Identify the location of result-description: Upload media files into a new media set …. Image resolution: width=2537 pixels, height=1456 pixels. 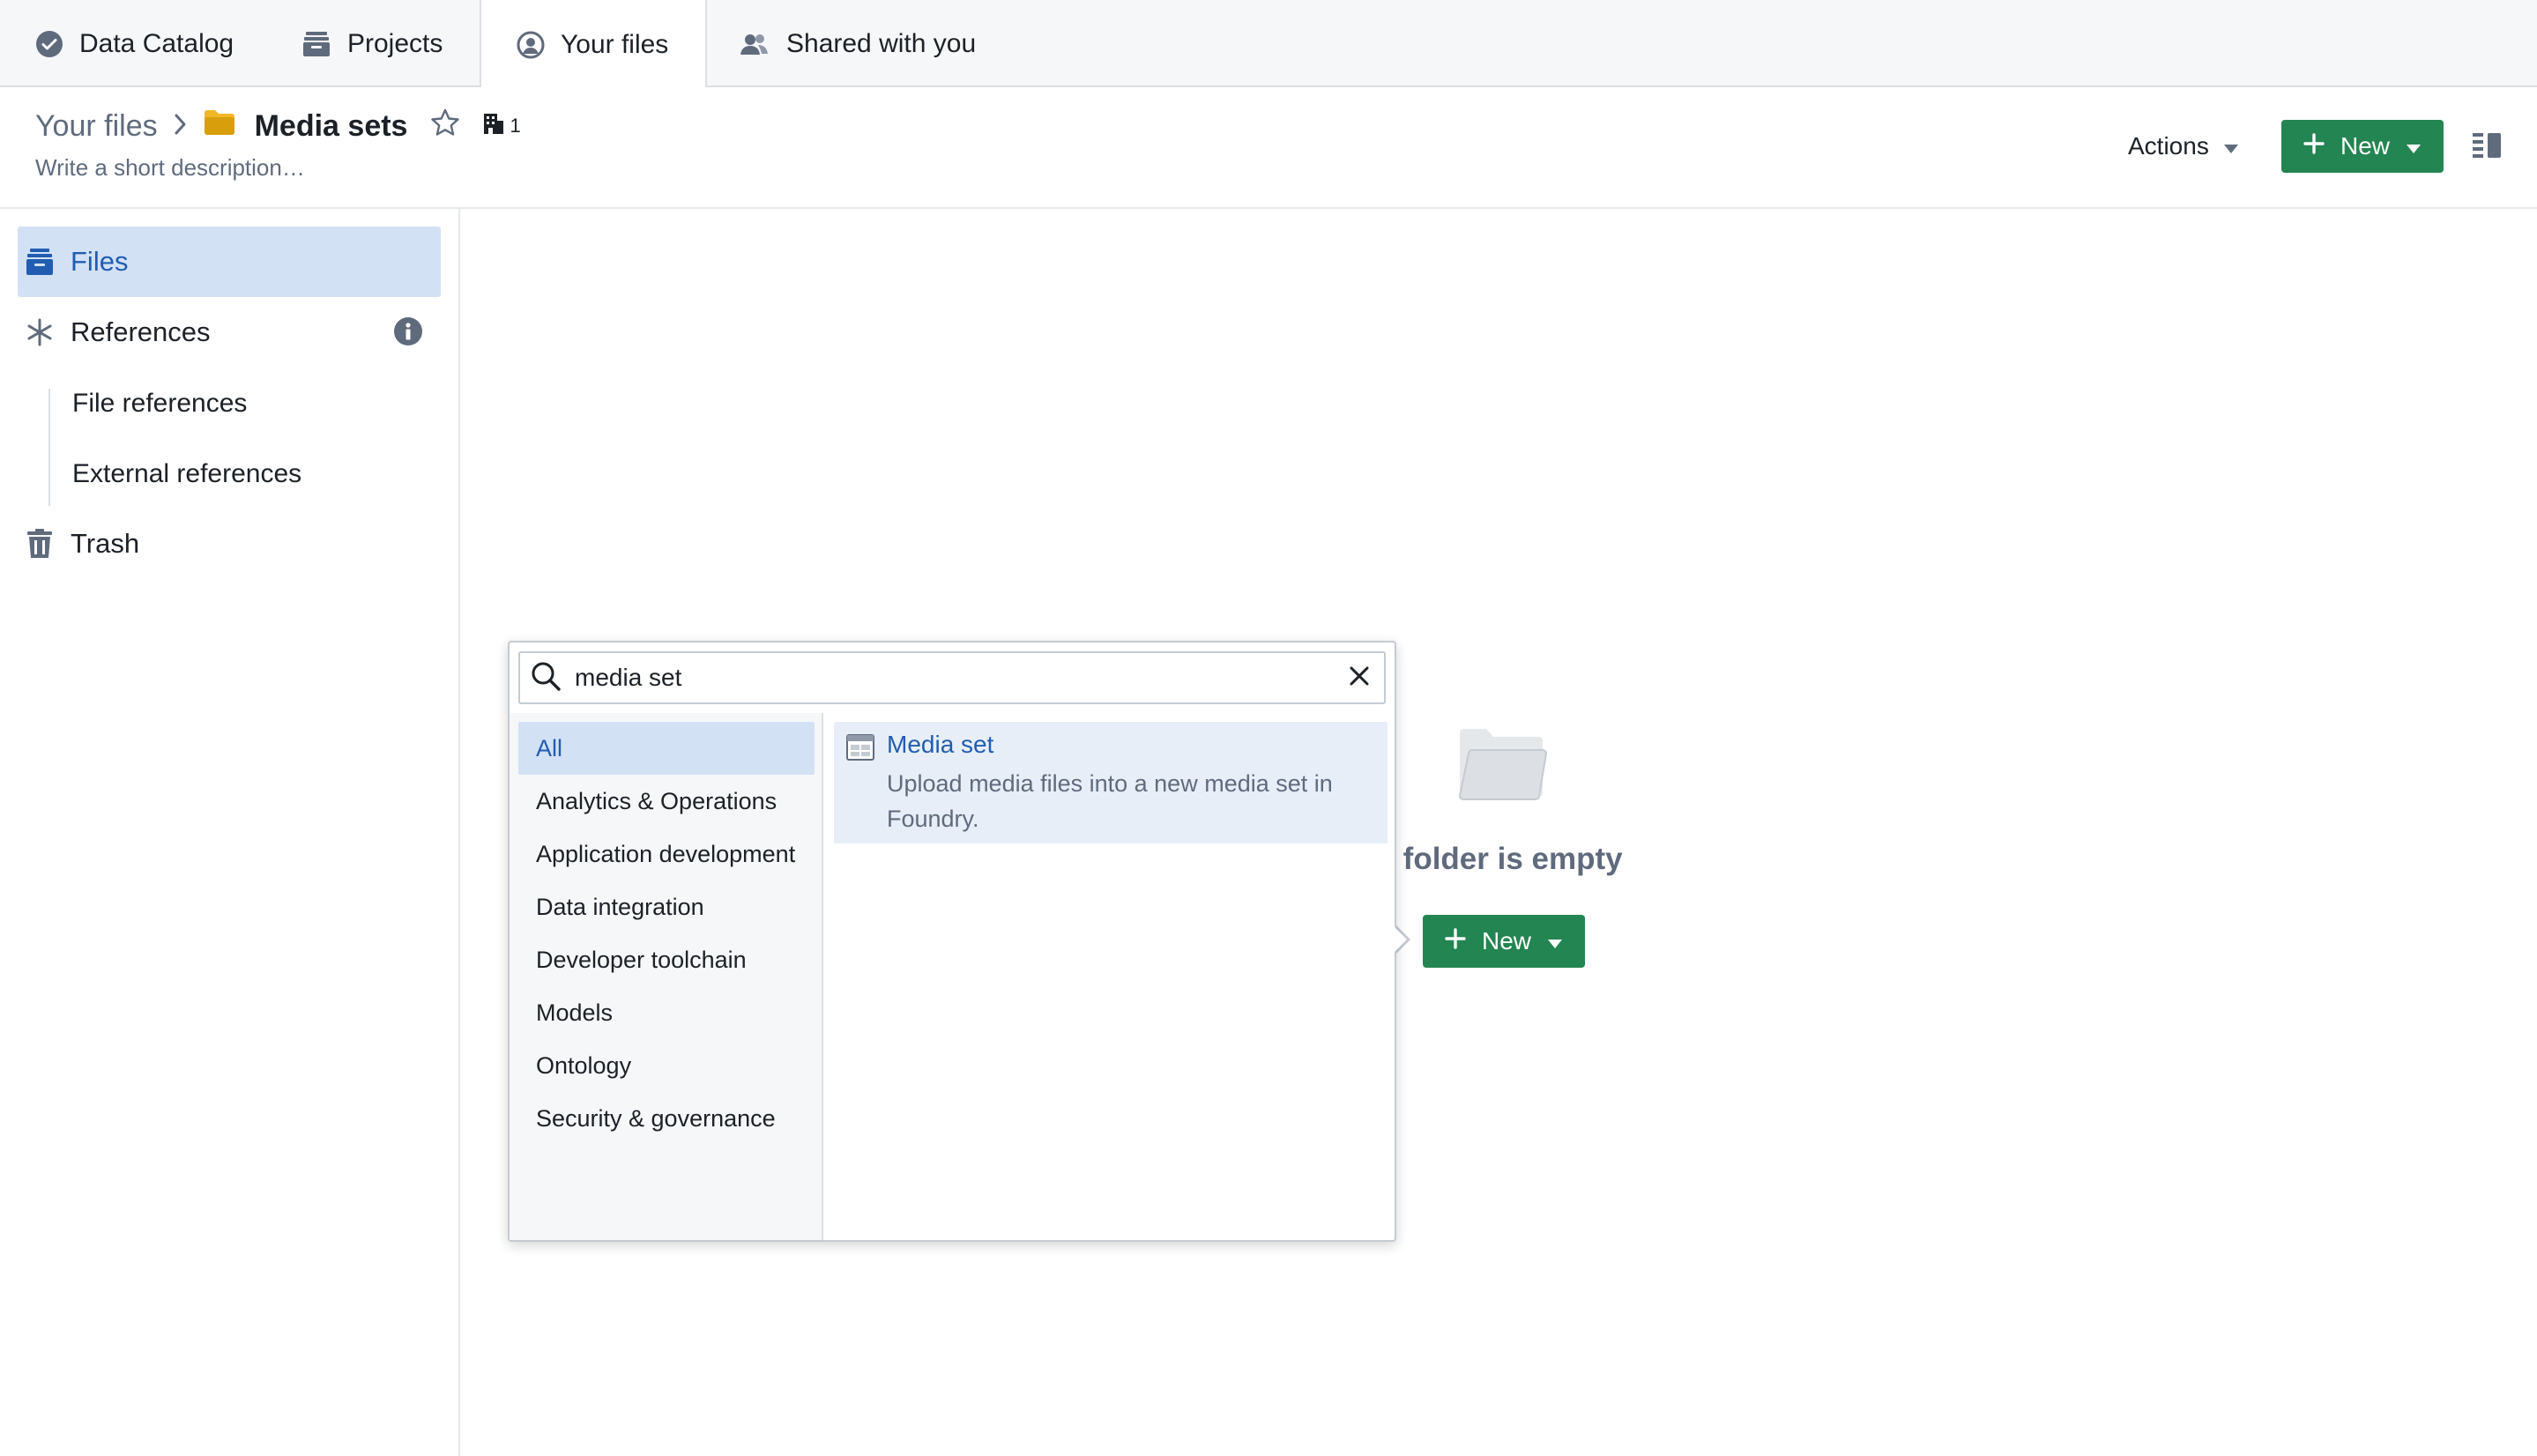
(1110, 801).